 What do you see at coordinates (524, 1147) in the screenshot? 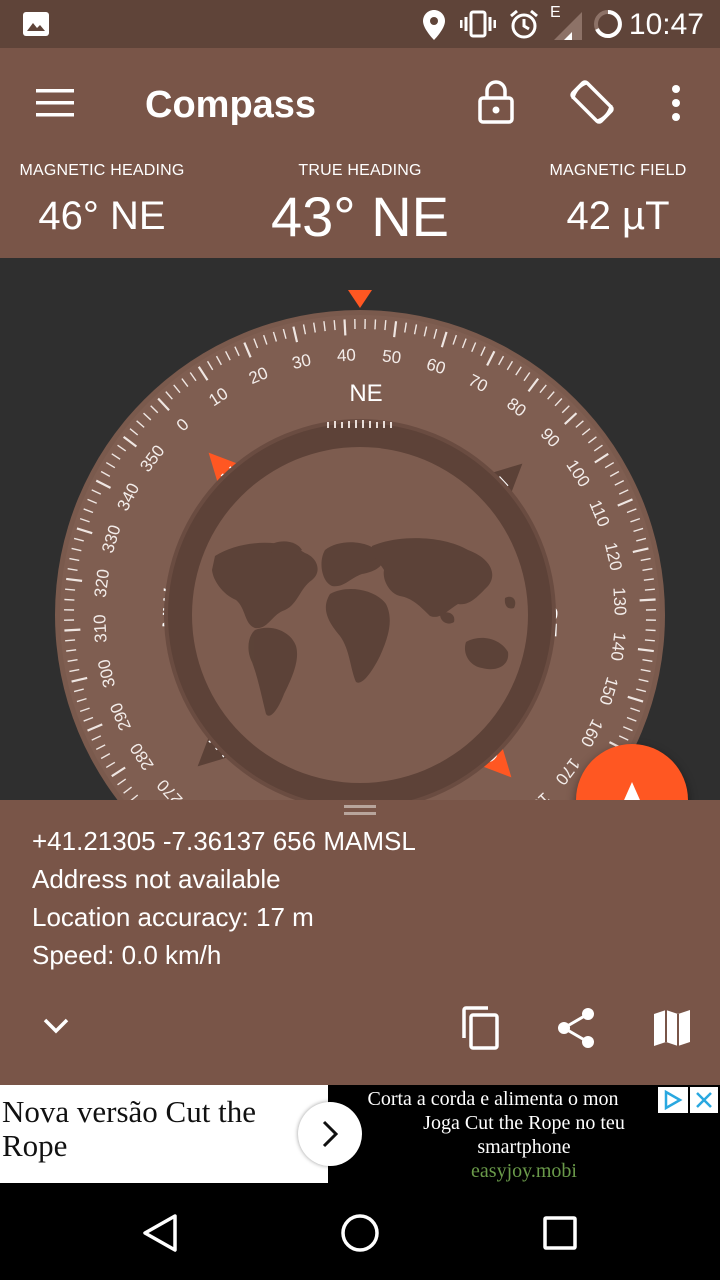
I see `ad-line-3: smartphone` at bounding box center [524, 1147].